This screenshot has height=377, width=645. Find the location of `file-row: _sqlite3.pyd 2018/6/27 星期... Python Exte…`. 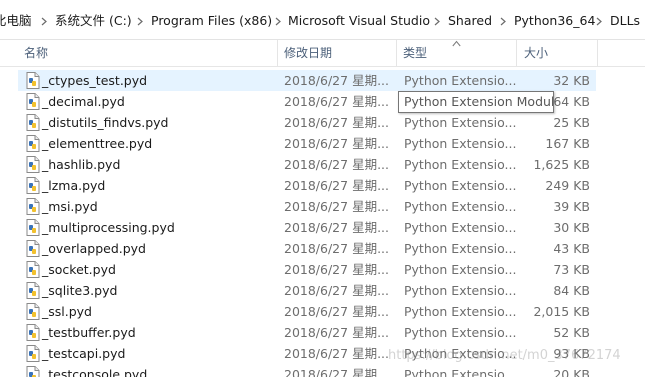

file-row: _sqlite3.pyd 2018/6/27 星期... Python Exte… is located at coordinates (307, 290).